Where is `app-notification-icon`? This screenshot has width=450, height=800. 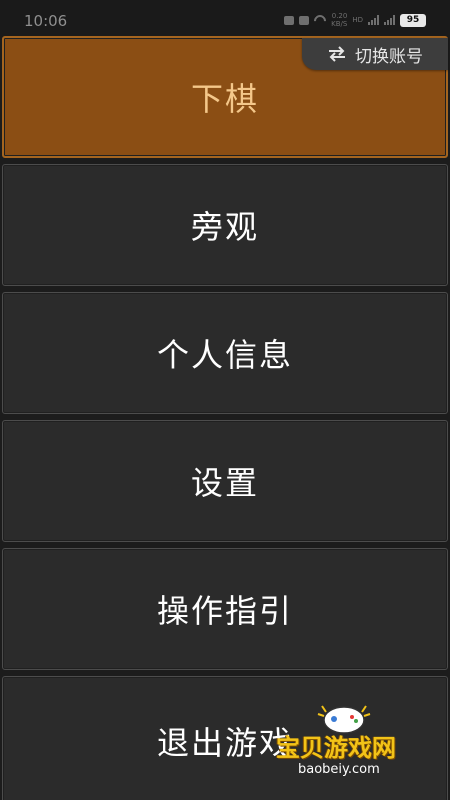
app-notification-icon is located at coordinates (304, 20).